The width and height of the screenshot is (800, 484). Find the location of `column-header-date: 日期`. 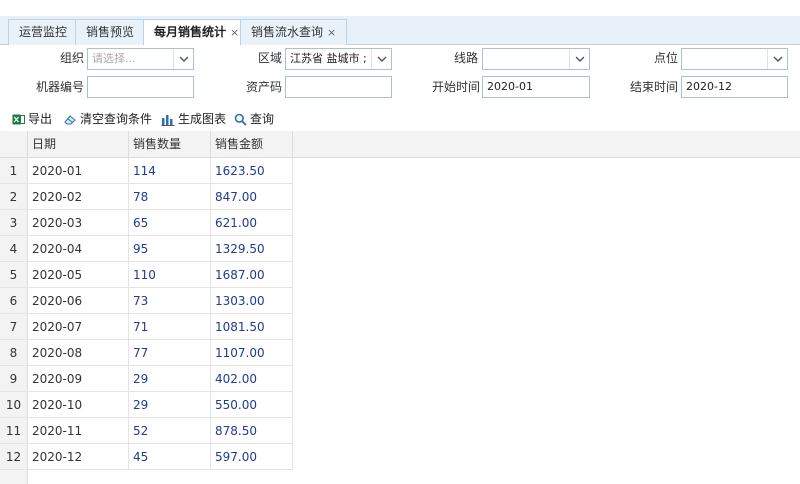

column-header-date: 日期 is located at coordinates (78, 144).